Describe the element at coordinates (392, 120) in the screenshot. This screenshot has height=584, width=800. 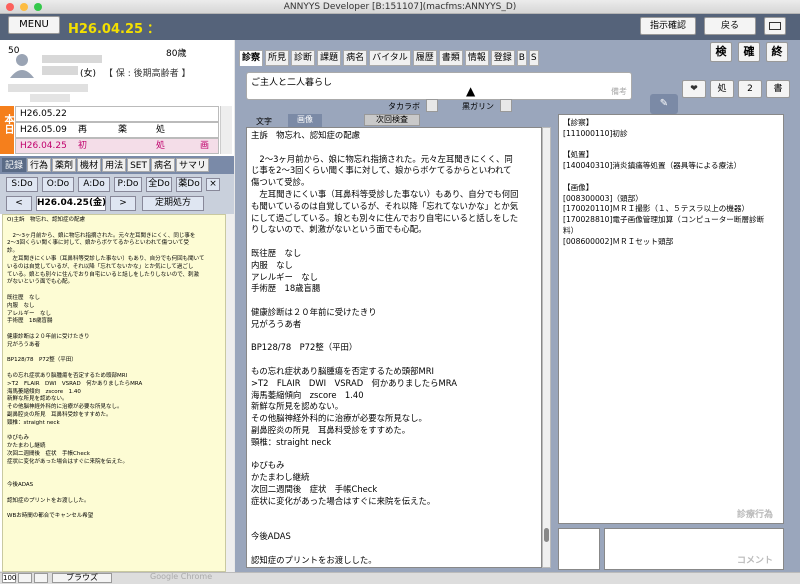
I see `next-exam-button: 次回検査` at that location.